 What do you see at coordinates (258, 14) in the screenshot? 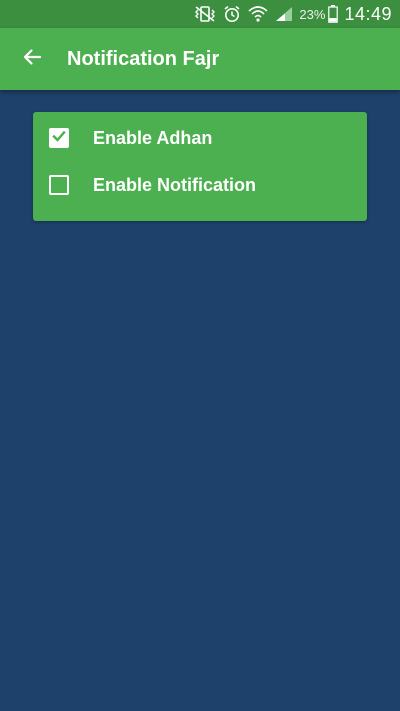
I see `wifi-icon` at bounding box center [258, 14].